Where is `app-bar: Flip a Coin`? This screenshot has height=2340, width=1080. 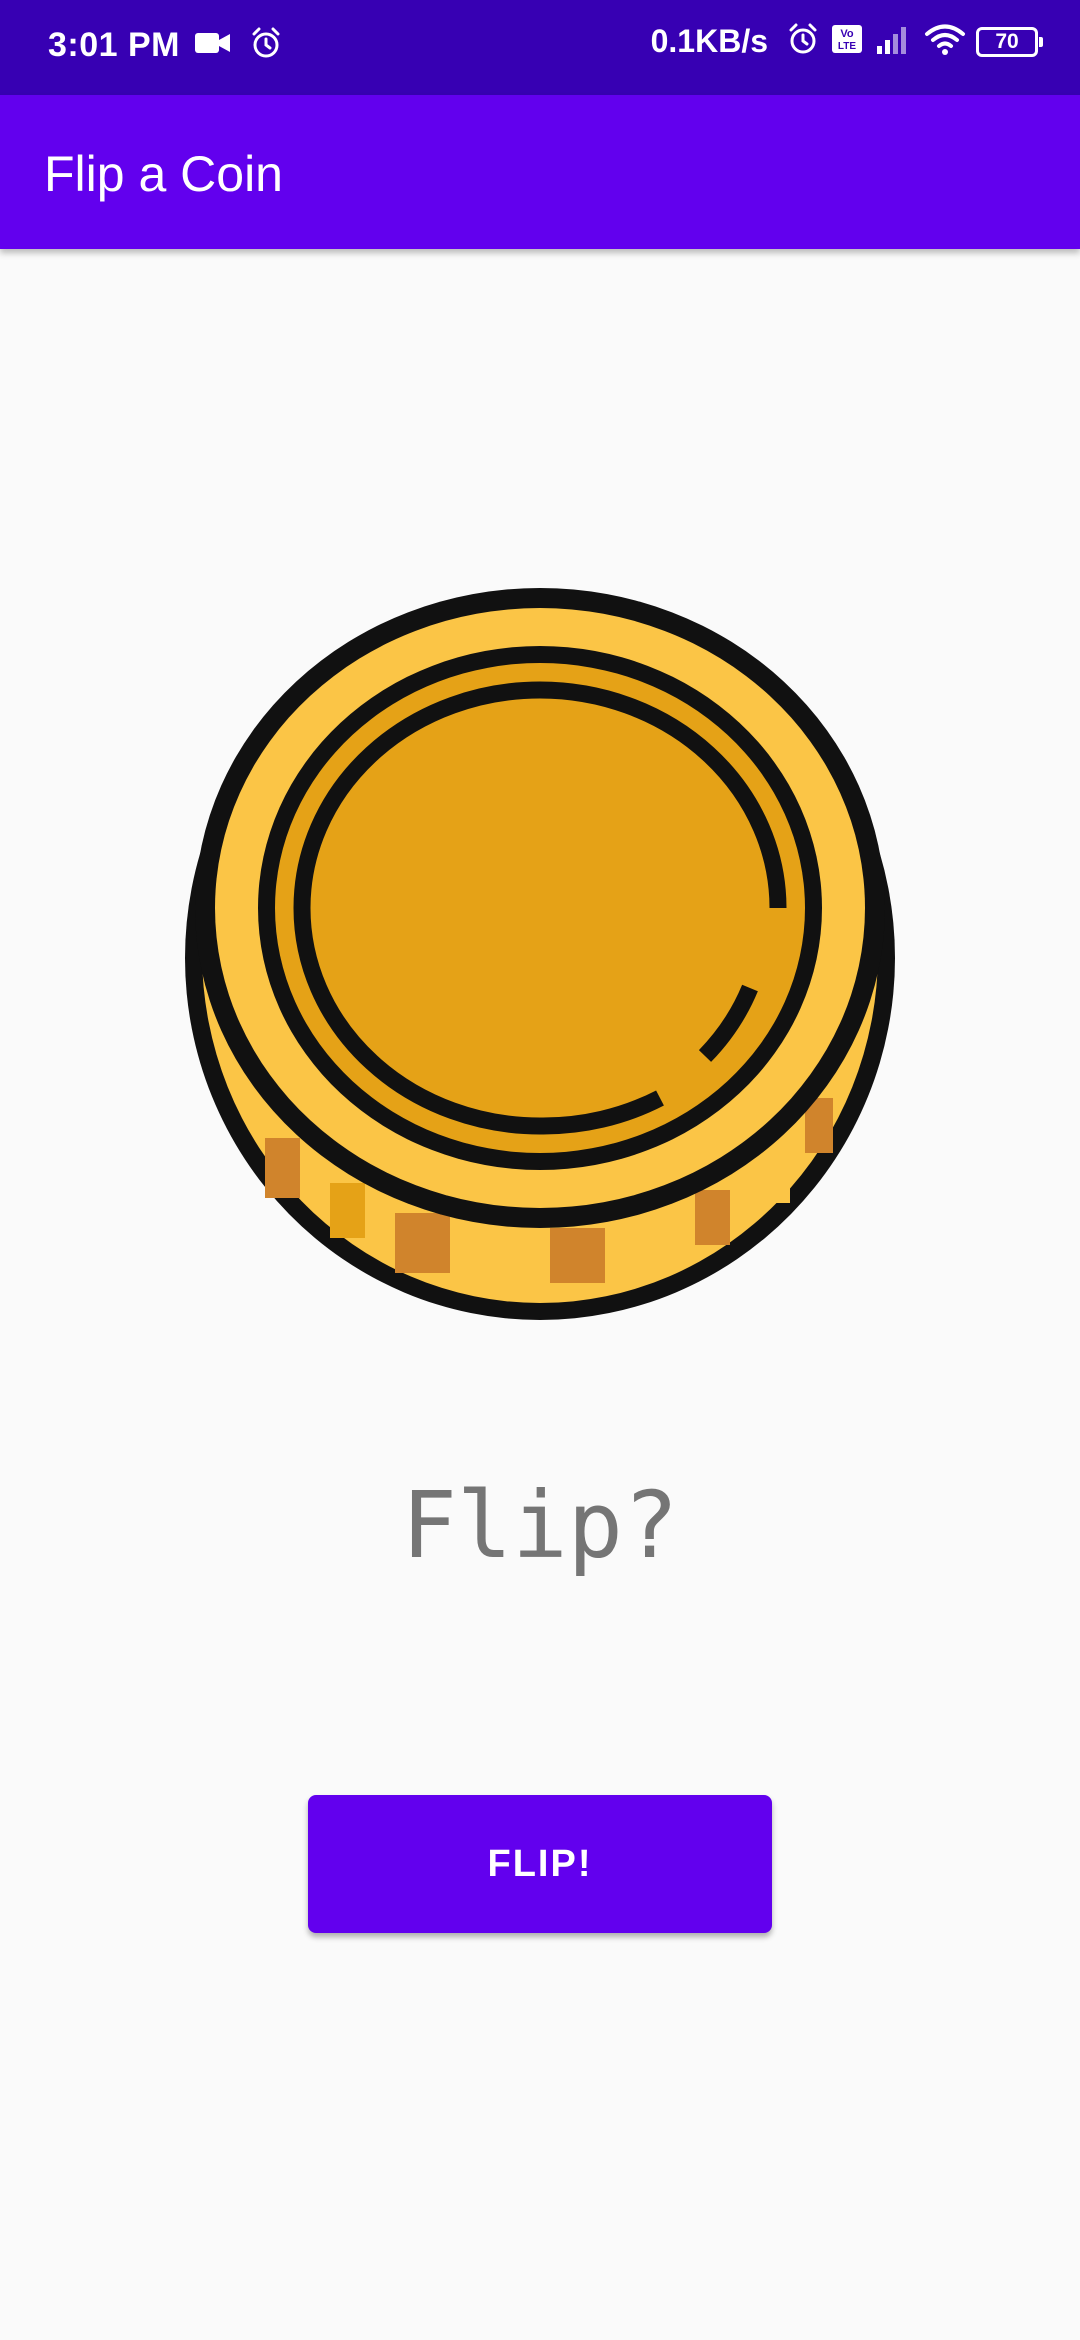
app-bar: Flip a Coin is located at coordinates (540, 172).